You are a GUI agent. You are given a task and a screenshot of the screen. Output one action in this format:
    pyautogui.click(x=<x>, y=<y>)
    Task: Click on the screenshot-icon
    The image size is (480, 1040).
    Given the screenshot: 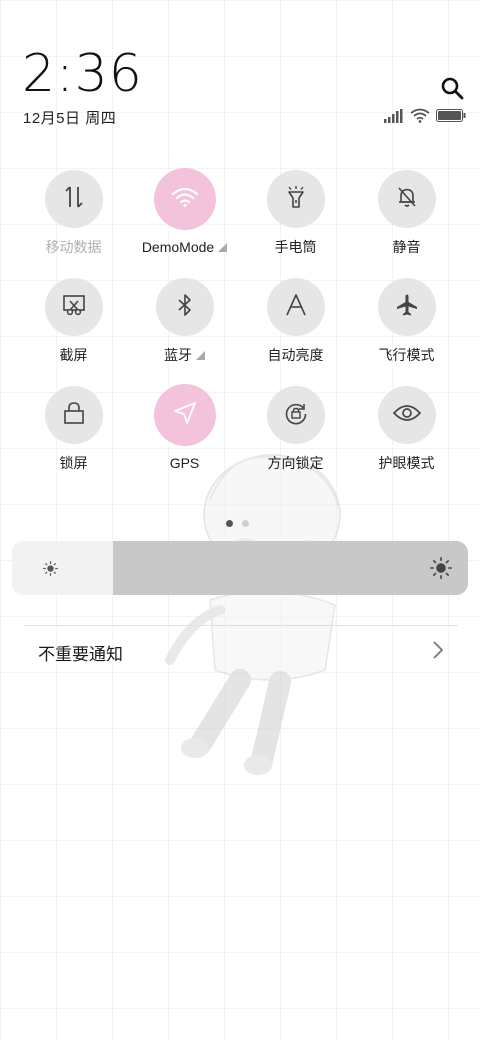 What is the action you would take?
    pyautogui.click(x=74, y=307)
    